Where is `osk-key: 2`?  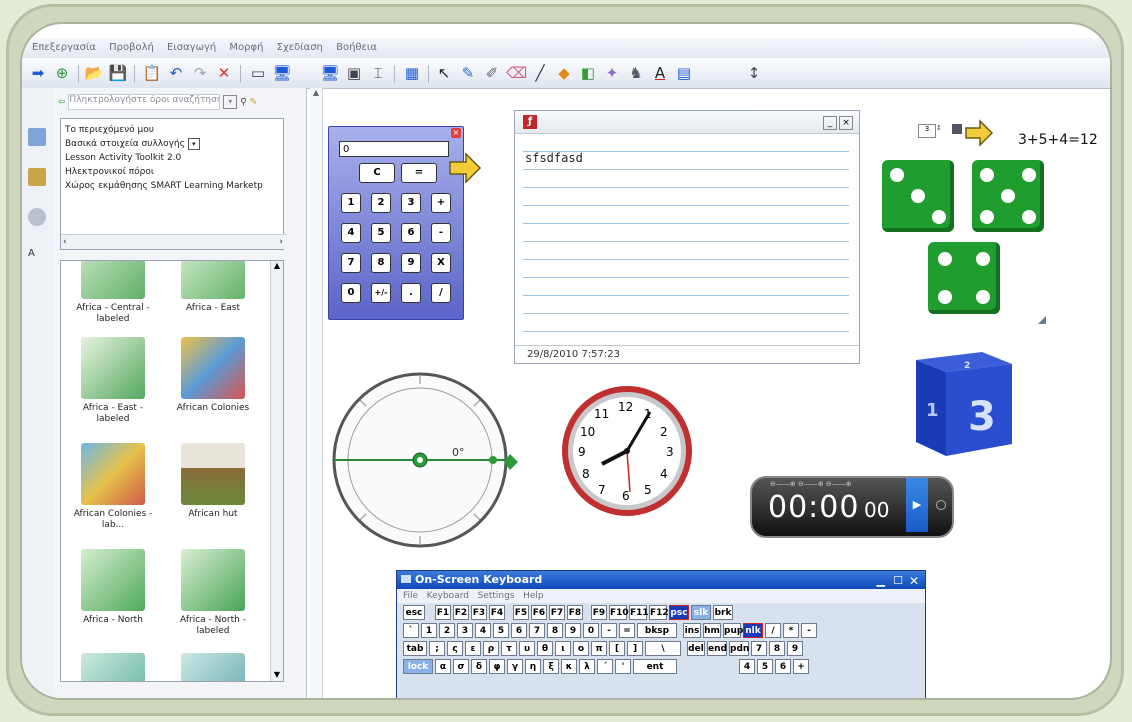
osk-key: 2 is located at coordinates (447, 630).